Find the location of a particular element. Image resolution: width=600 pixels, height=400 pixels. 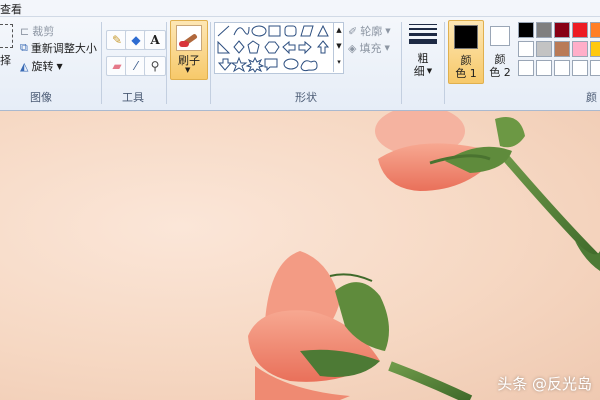

rotate-button: ◭ 旋转 ▼ is located at coordinates (41, 66).